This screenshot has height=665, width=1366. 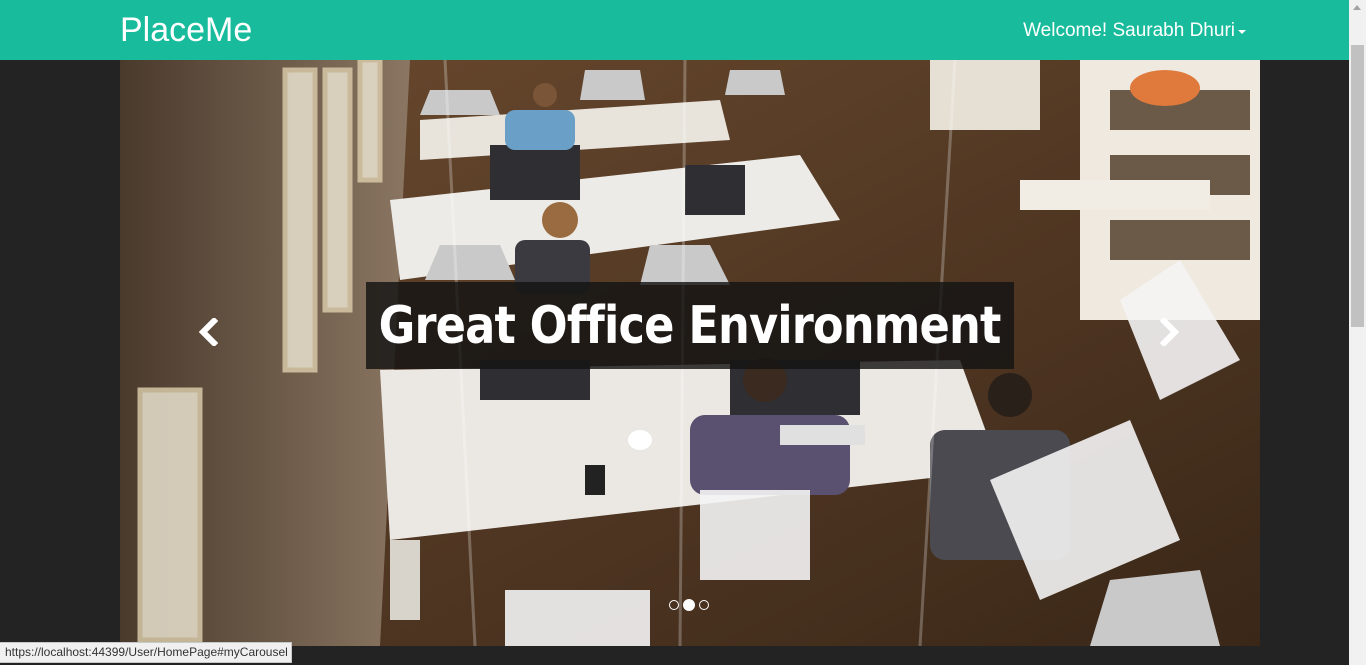 I want to click on chevron-right-icon, so click(x=1169, y=332).